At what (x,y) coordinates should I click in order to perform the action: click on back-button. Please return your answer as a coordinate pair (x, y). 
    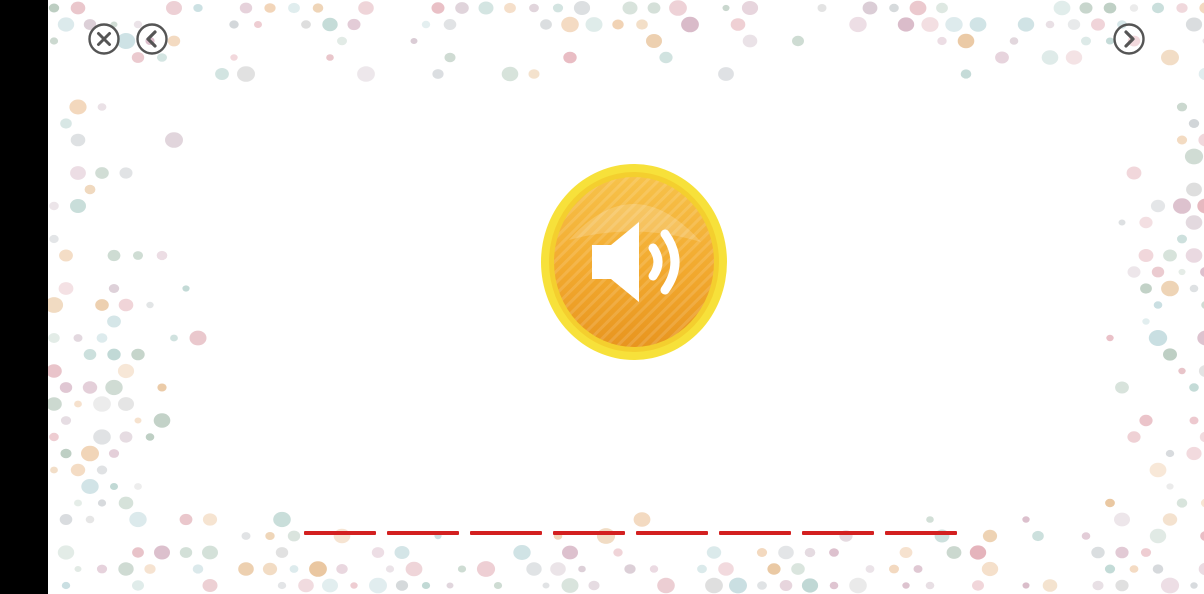
    Looking at the image, I should click on (152, 39).